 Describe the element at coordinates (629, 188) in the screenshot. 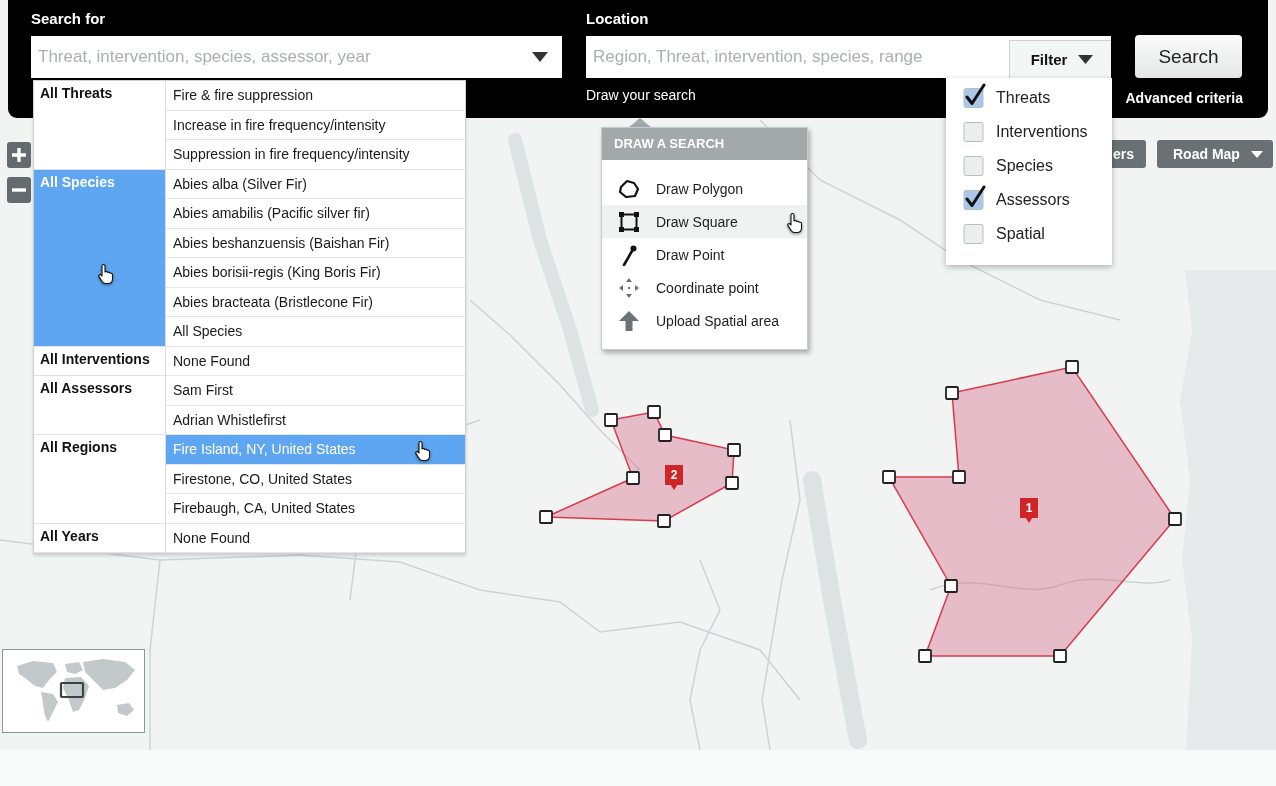

I see `polygon-icon` at that location.